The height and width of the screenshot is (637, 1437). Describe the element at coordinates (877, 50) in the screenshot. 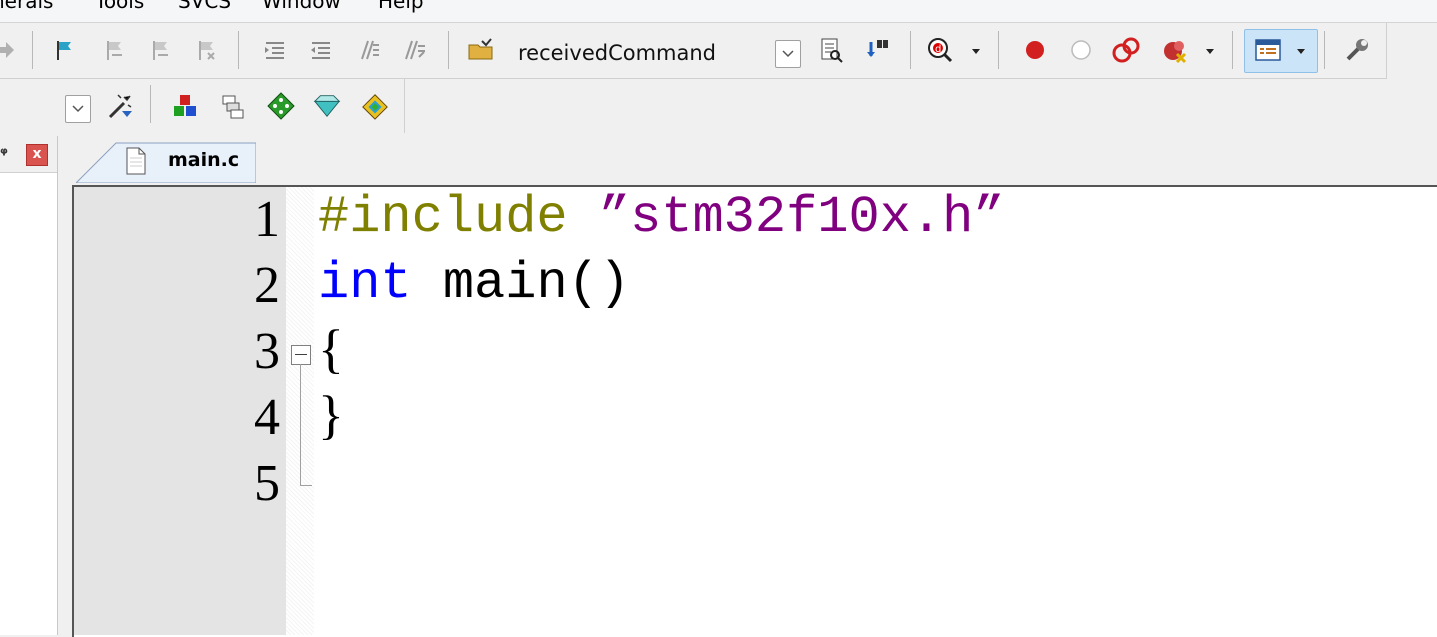

I see `incremental-find-icon` at that location.